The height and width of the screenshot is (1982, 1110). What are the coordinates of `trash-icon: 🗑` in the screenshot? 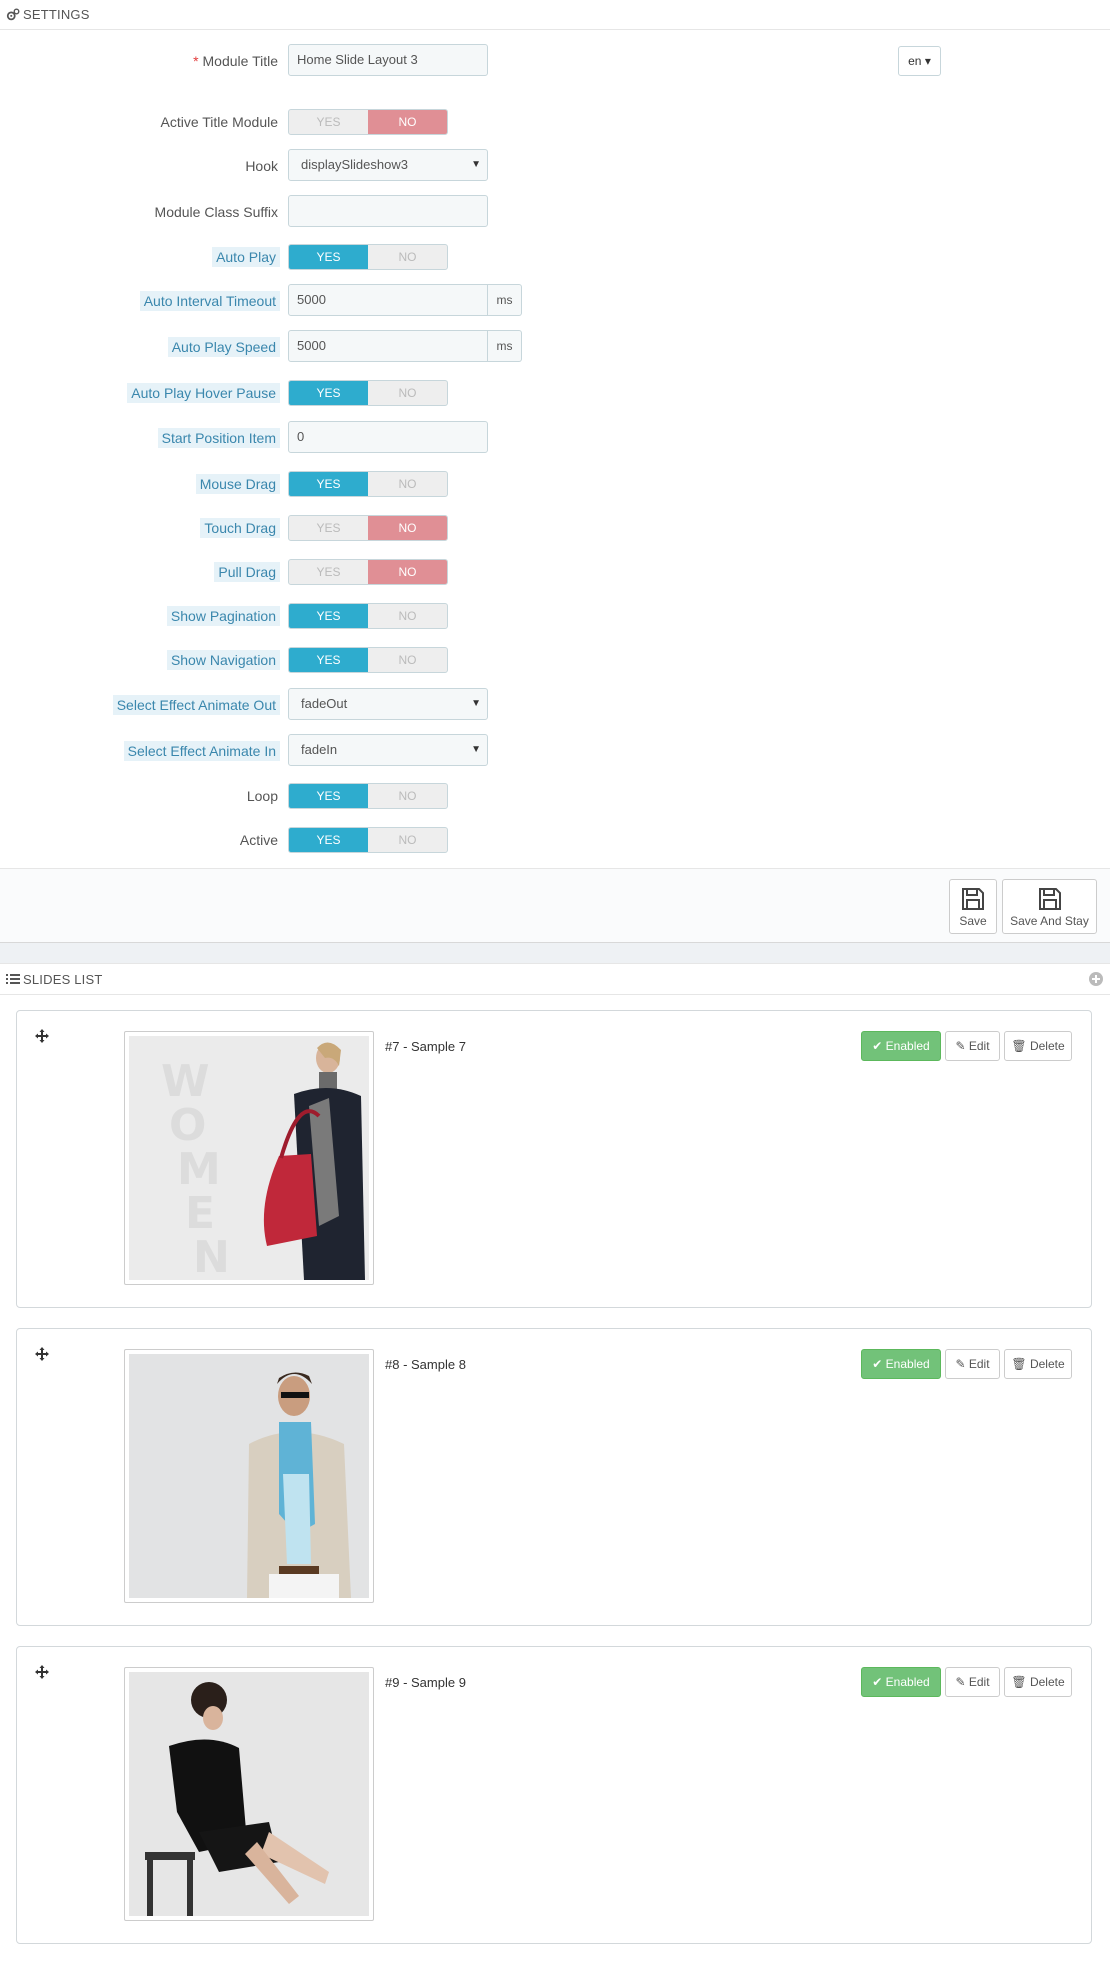 It's located at (1019, 1364).